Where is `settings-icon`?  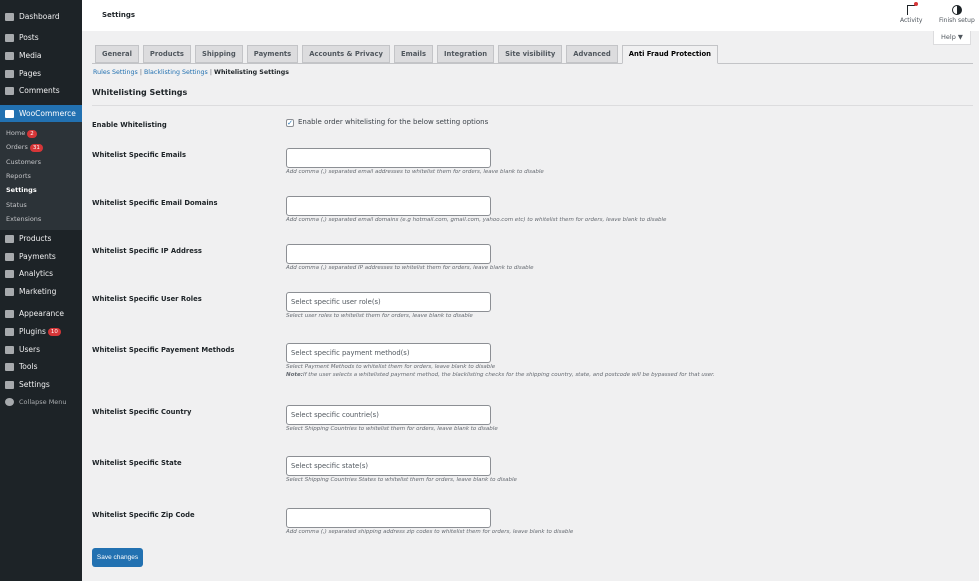 settings-icon is located at coordinates (9, 384).